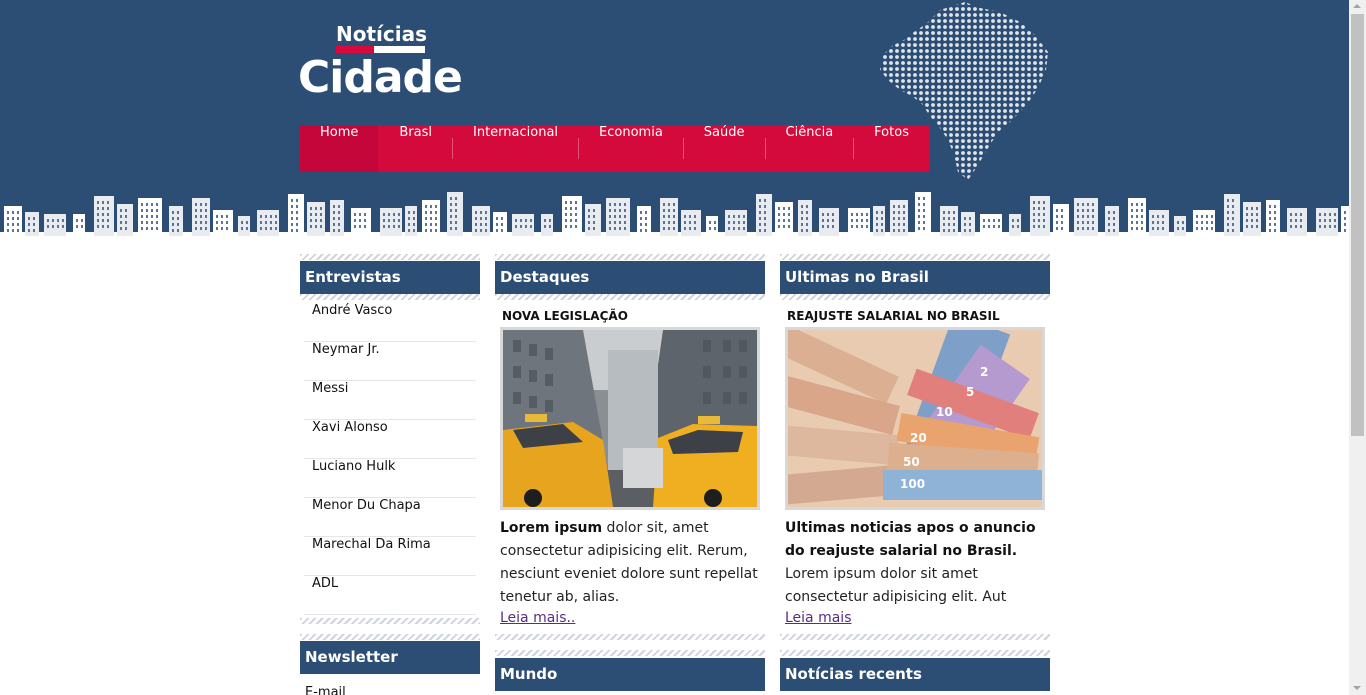  I want to click on city-taxi-image, so click(630, 418).